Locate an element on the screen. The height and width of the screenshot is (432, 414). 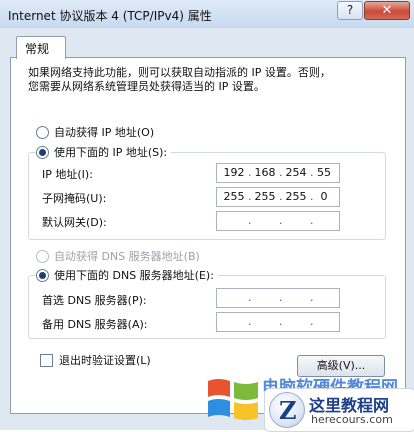
ip-address-octet-4: 55 is located at coordinates (324, 172).